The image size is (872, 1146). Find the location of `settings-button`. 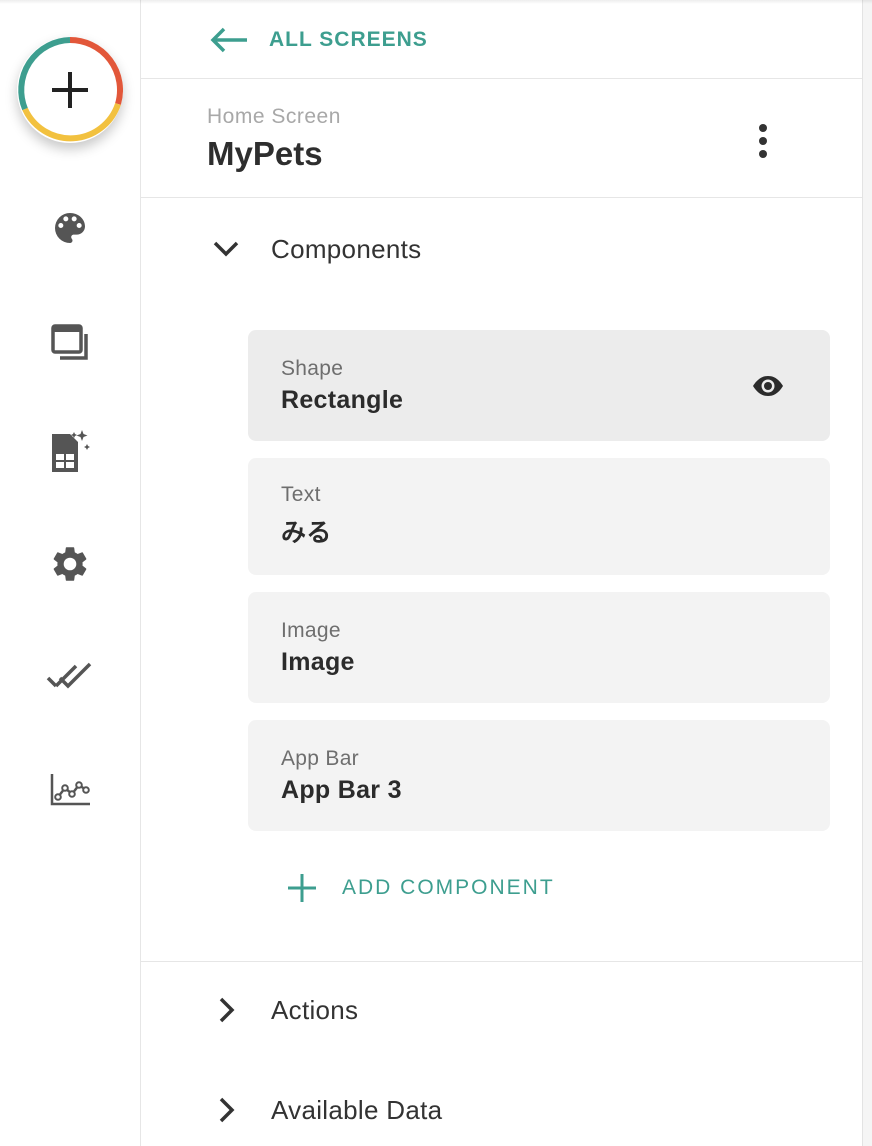

settings-button is located at coordinates (70, 564).